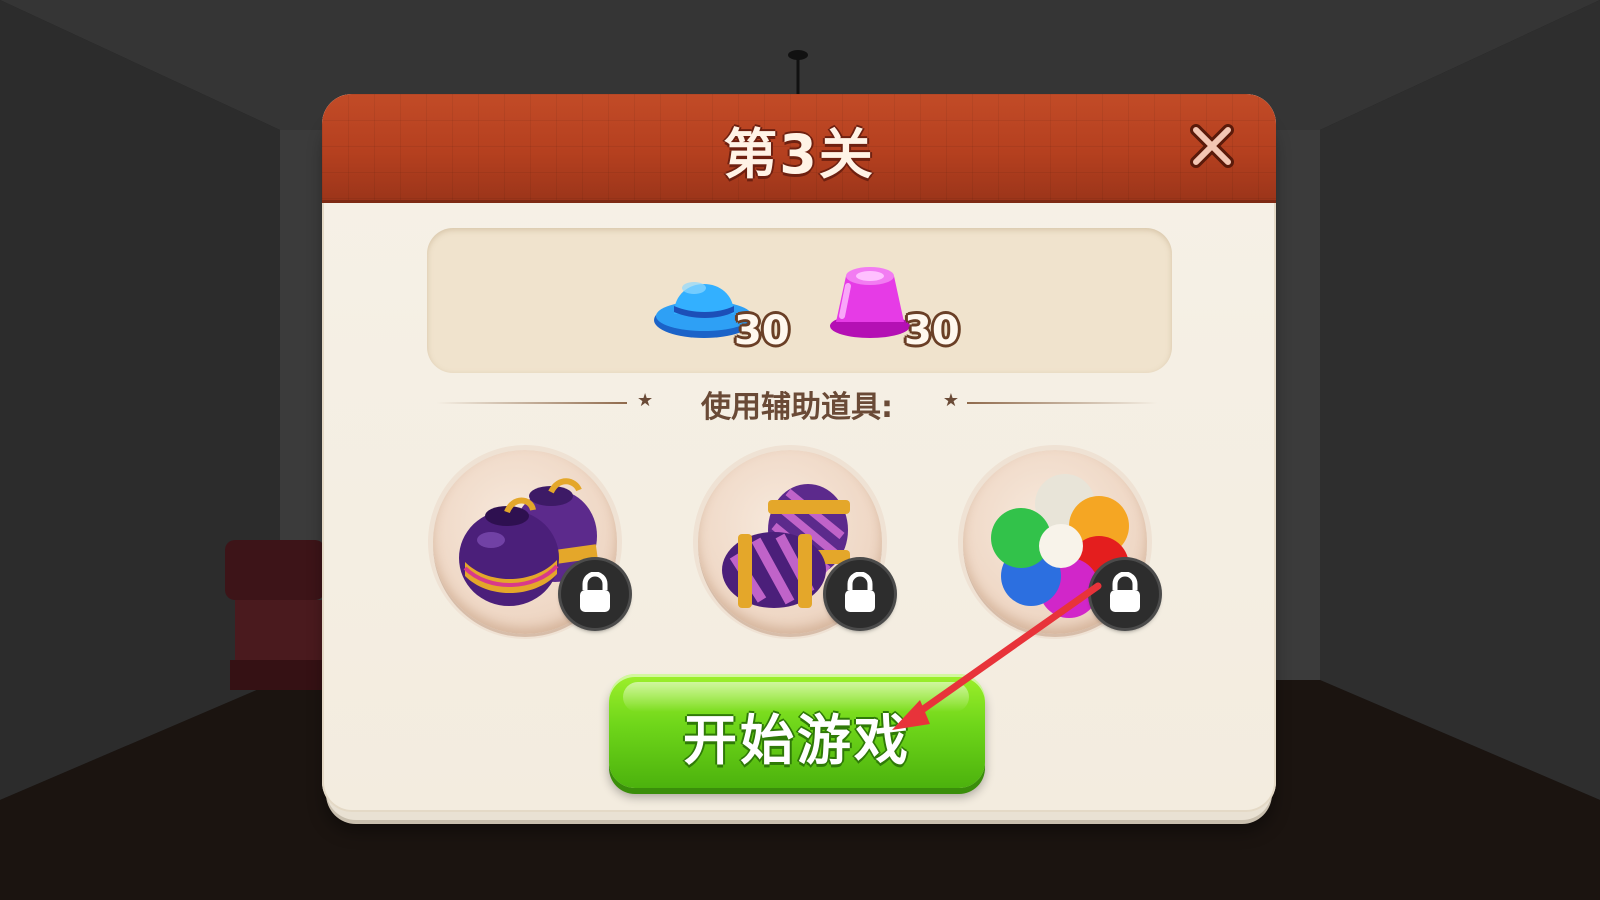 This screenshot has width=1600, height=900. I want to click on level-goals: 30 30, so click(799, 300).